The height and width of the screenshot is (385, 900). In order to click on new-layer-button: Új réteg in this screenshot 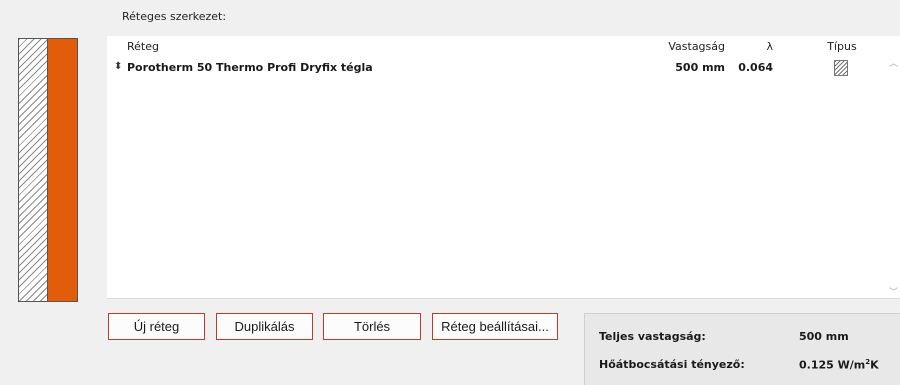, I will do `click(156, 326)`.